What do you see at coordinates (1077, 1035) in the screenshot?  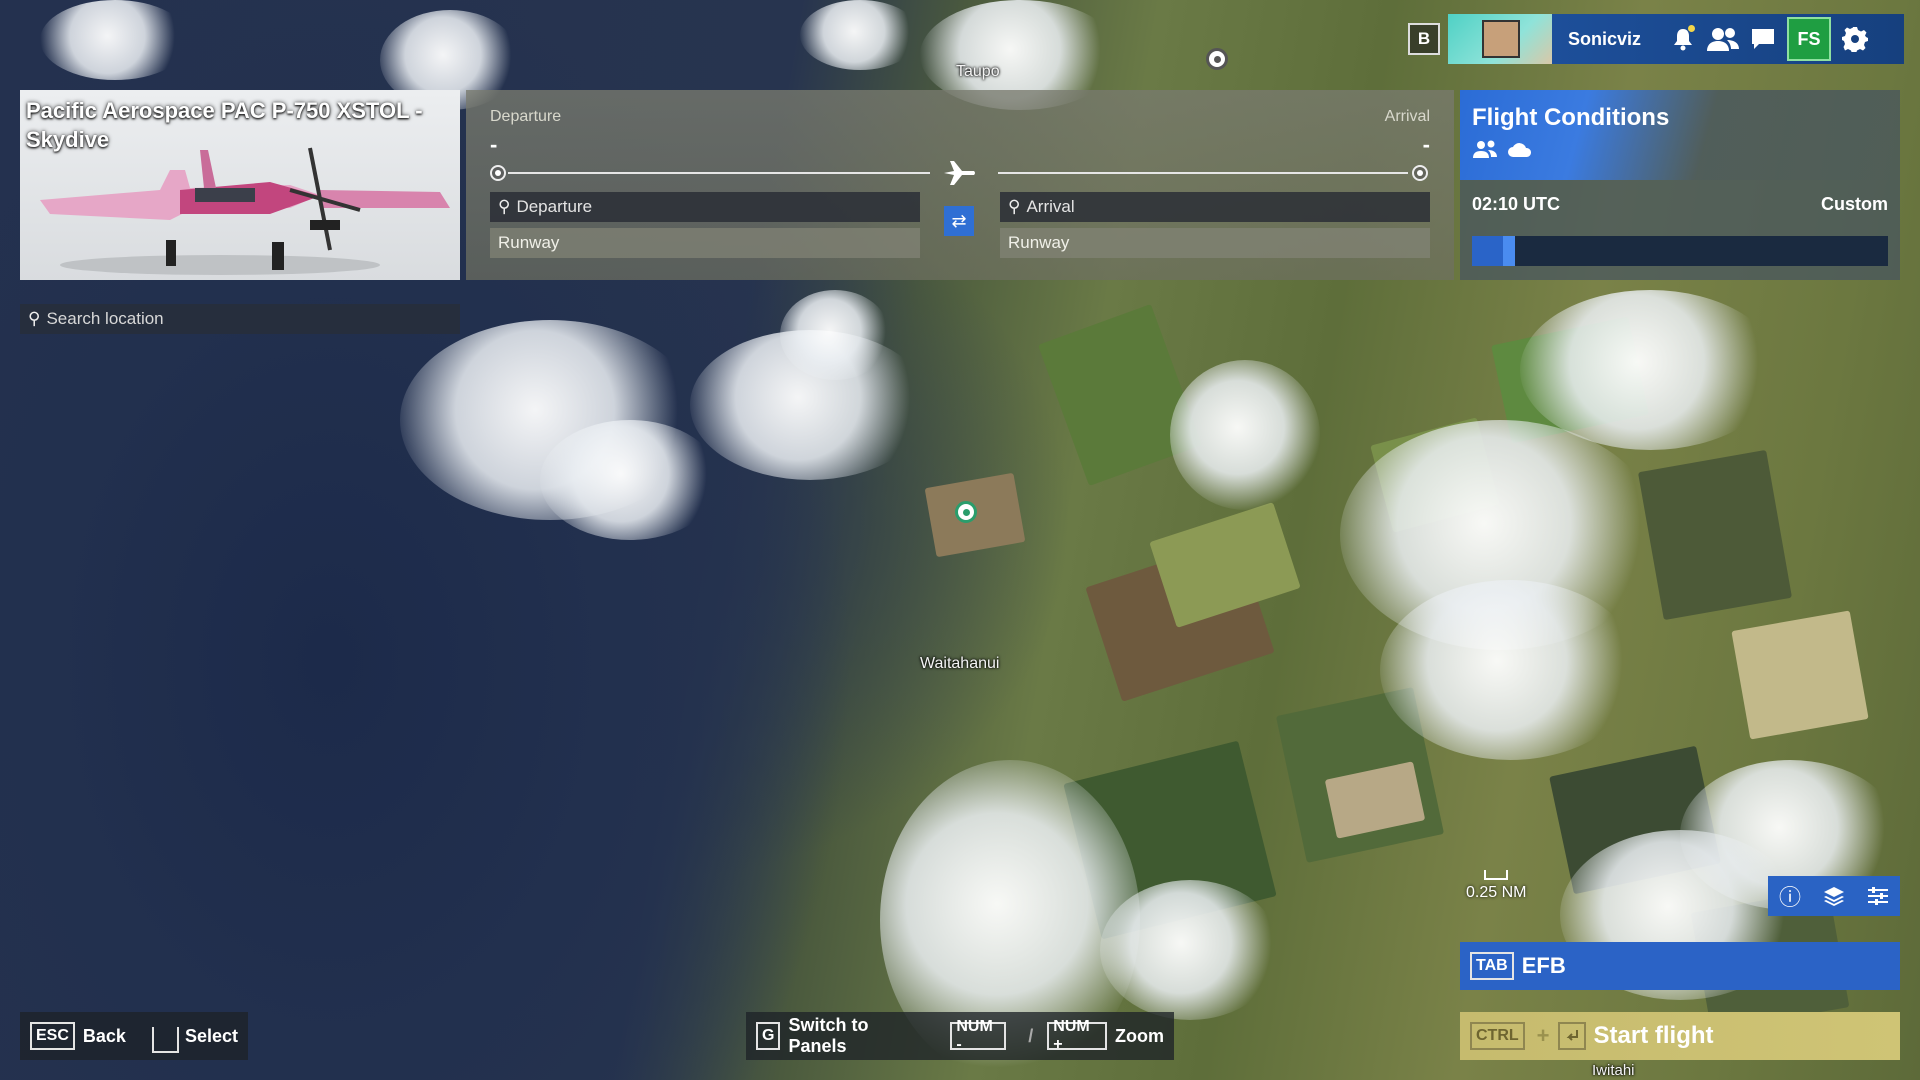 I see `num-plus-key-hint: NUM +` at bounding box center [1077, 1035].